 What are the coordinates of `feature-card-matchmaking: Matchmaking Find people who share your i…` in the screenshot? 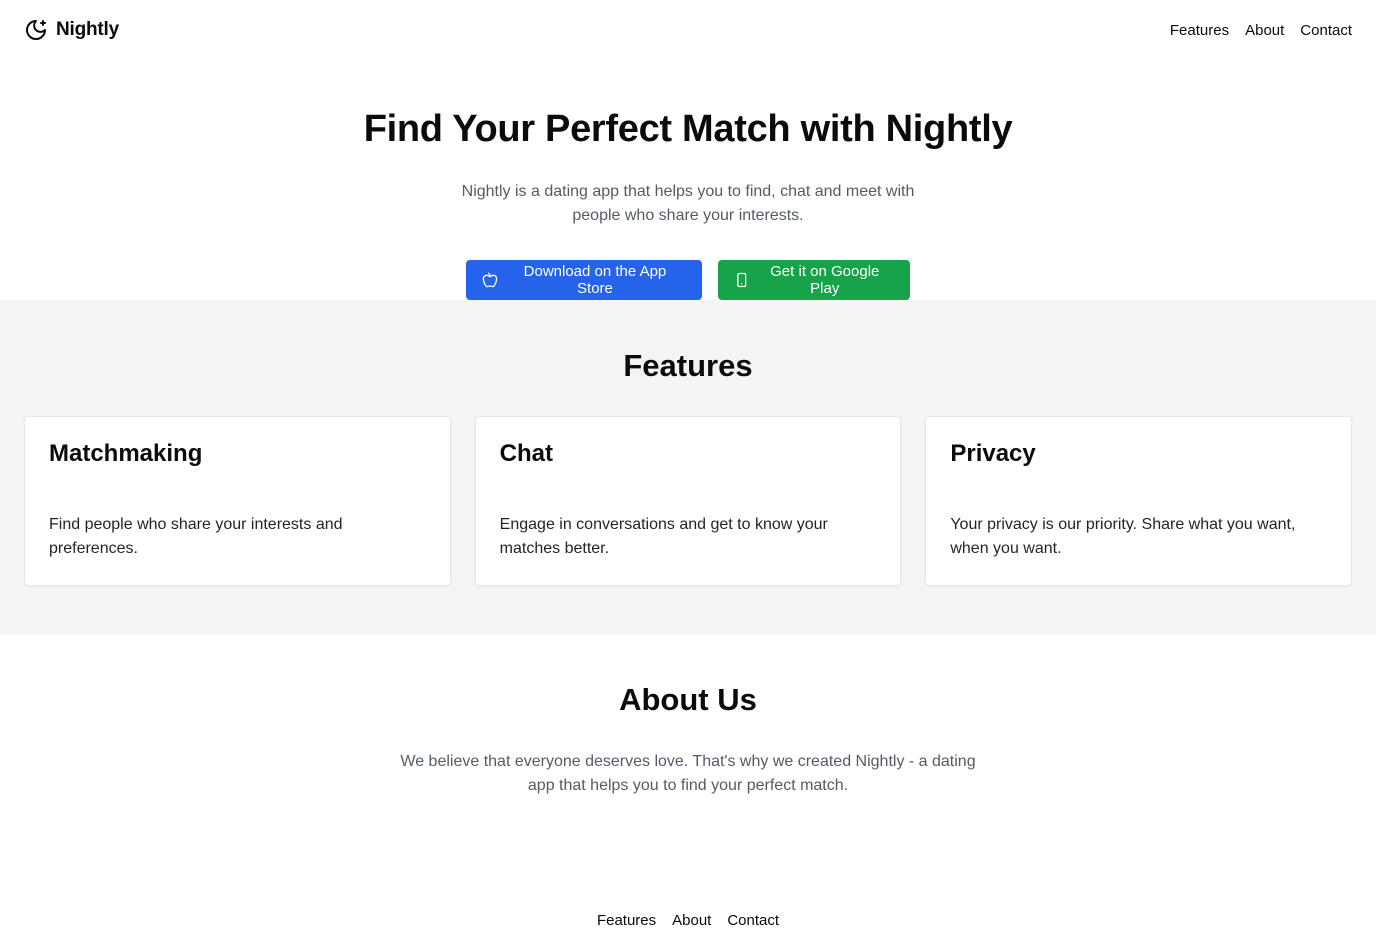 It's located at (237, 501).